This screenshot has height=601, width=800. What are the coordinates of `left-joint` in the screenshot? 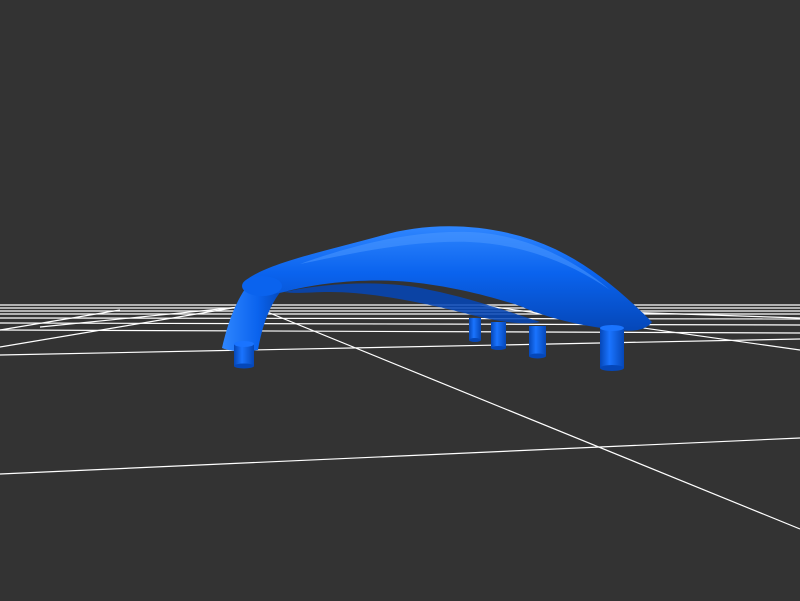 It's located at (262, 286).